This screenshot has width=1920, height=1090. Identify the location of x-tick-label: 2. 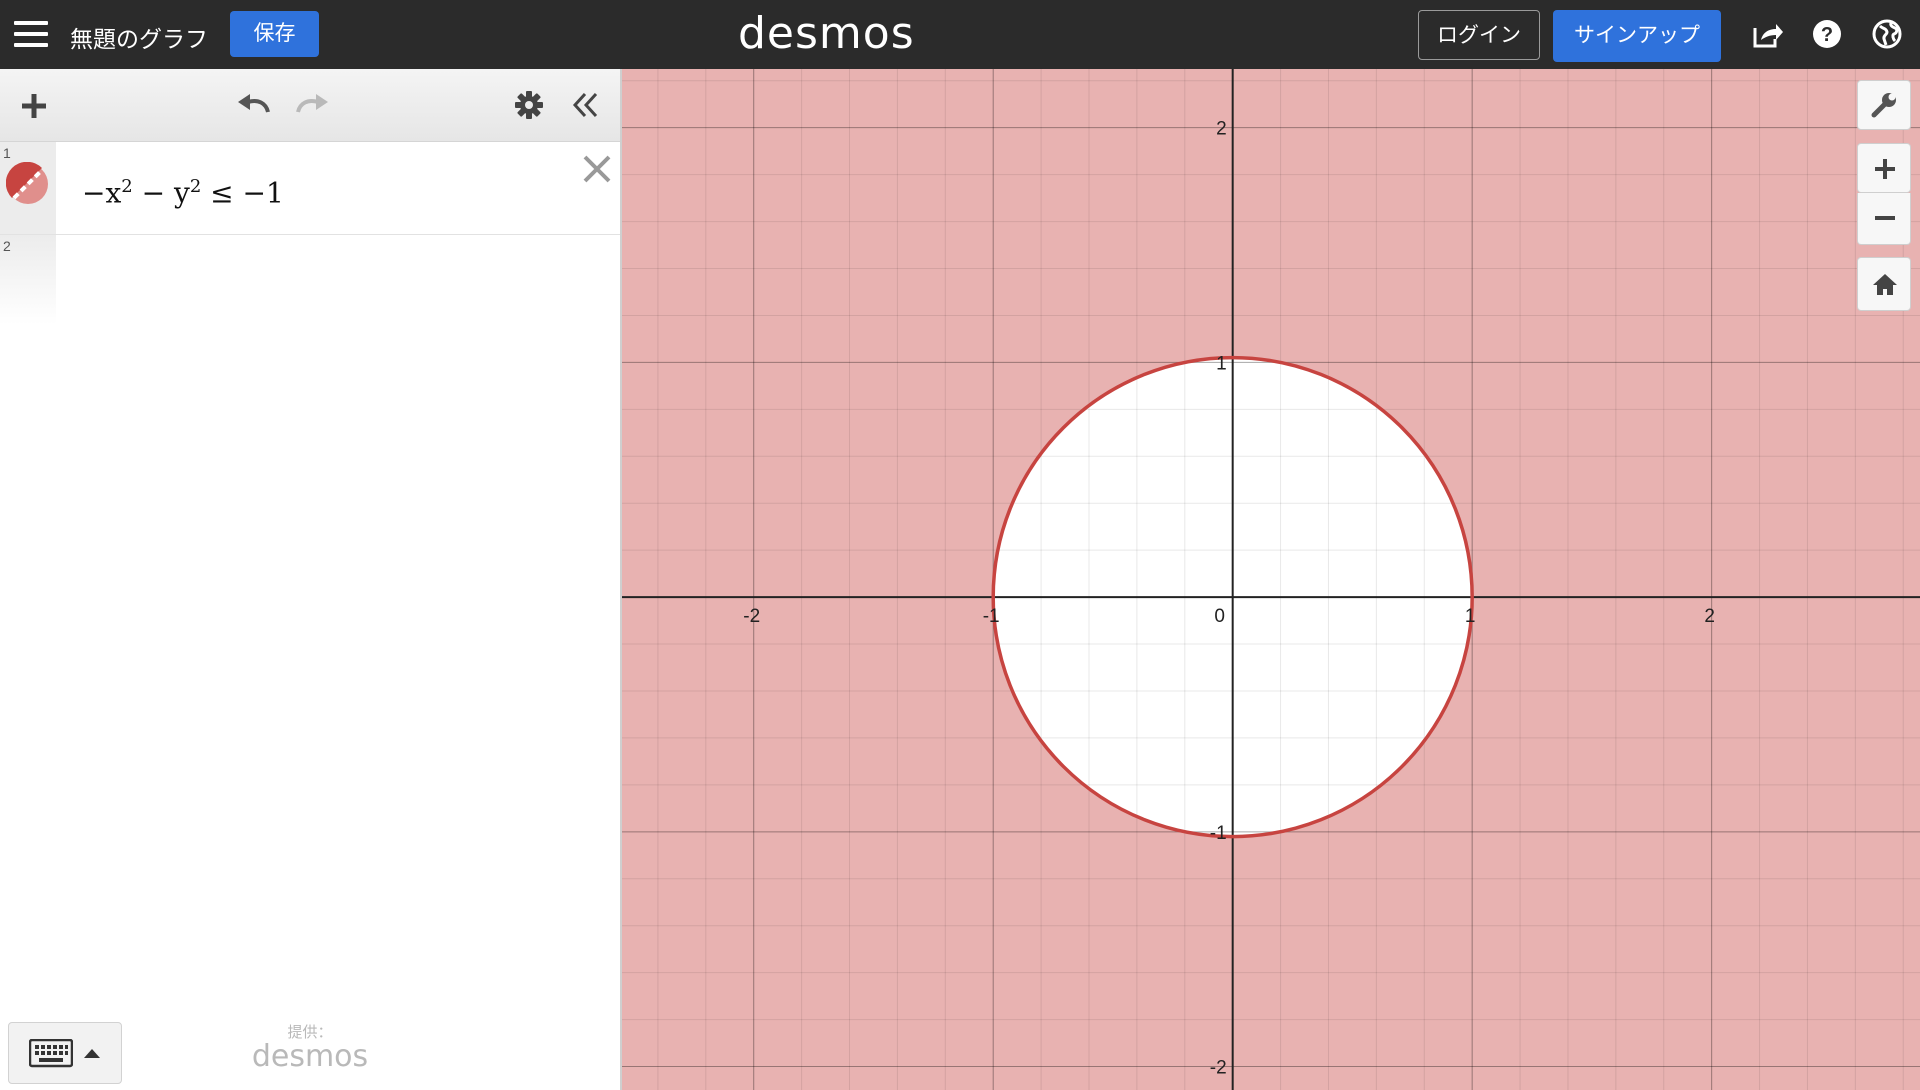
(1709, 616).